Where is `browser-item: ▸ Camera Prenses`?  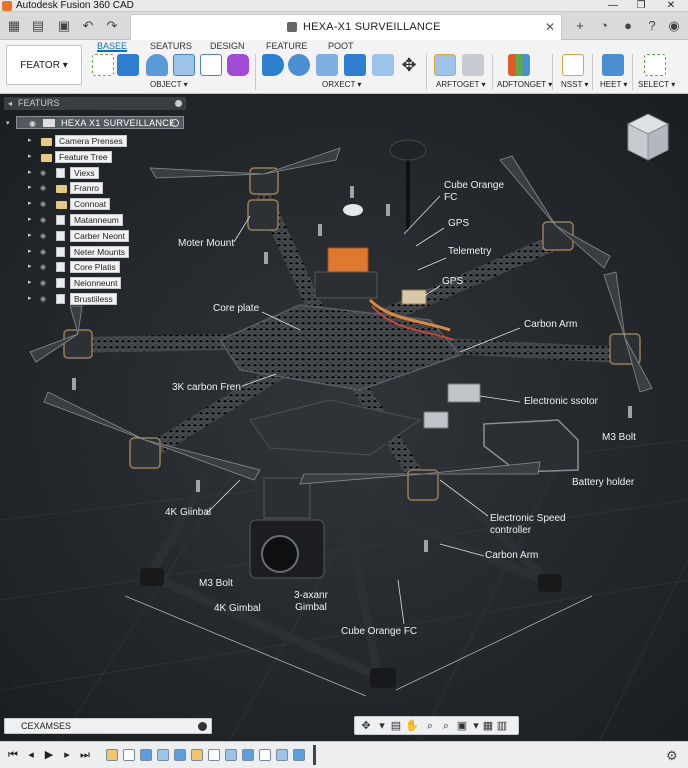
browser-item: ▸ Camera Prenses is located at coordinates (103, 141).